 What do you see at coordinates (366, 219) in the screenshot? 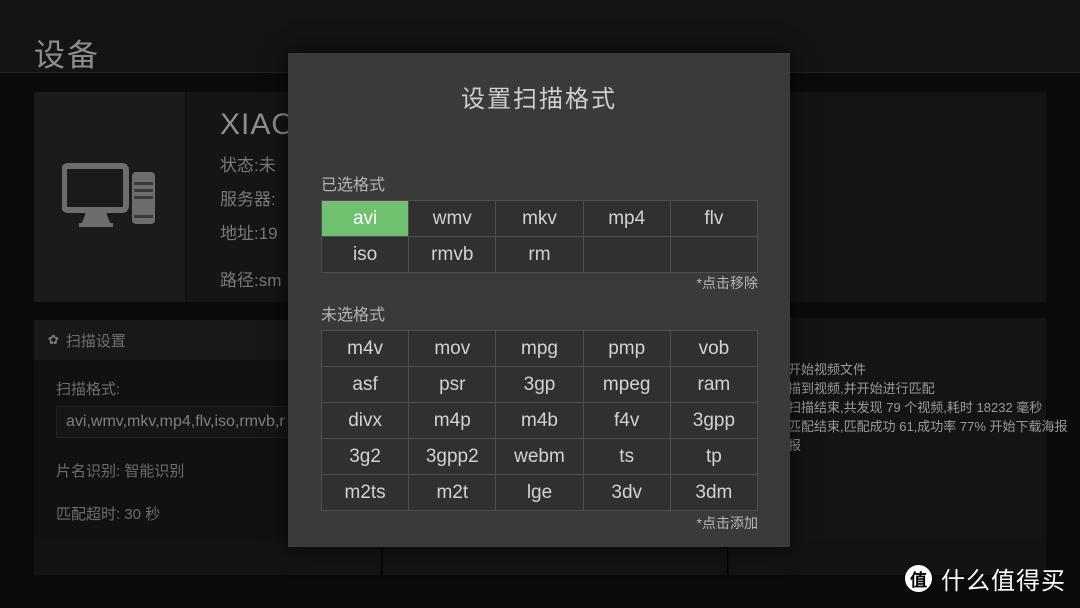
I see `format-cell-avi: avi` at bounding box center [366, 219].